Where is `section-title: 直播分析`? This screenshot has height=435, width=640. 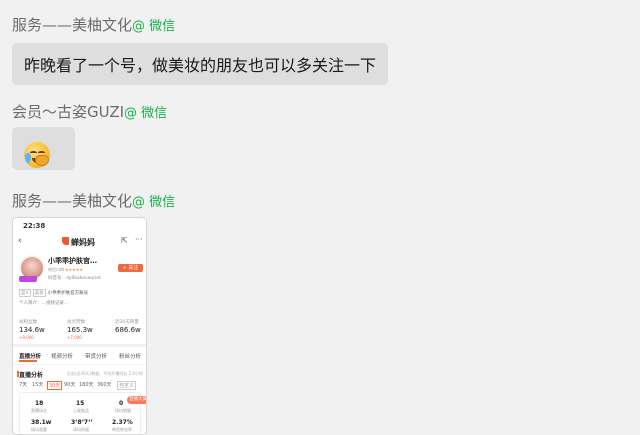
section-title: 直播分析 is located at coordinates (31, 375).